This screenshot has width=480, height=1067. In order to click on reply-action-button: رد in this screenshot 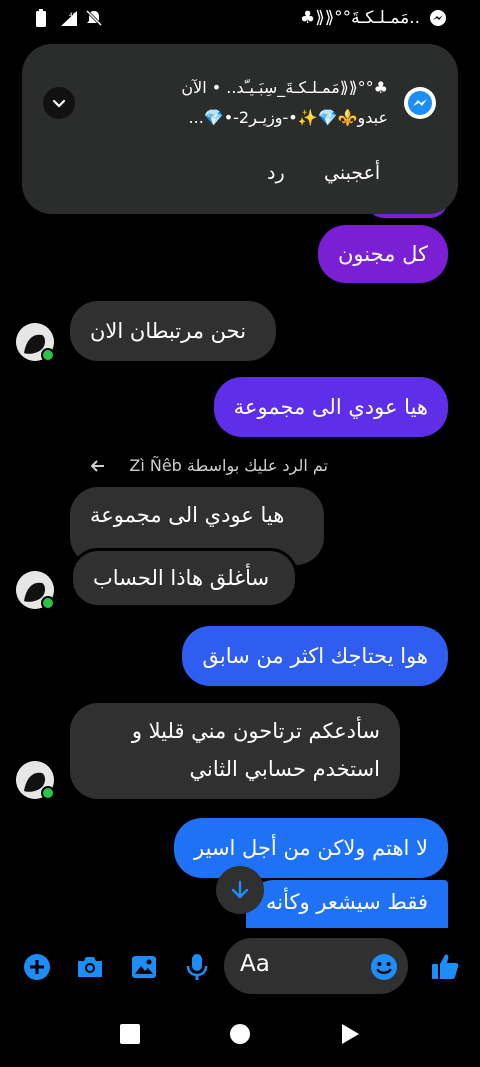, I will do `click(276, 173)`.